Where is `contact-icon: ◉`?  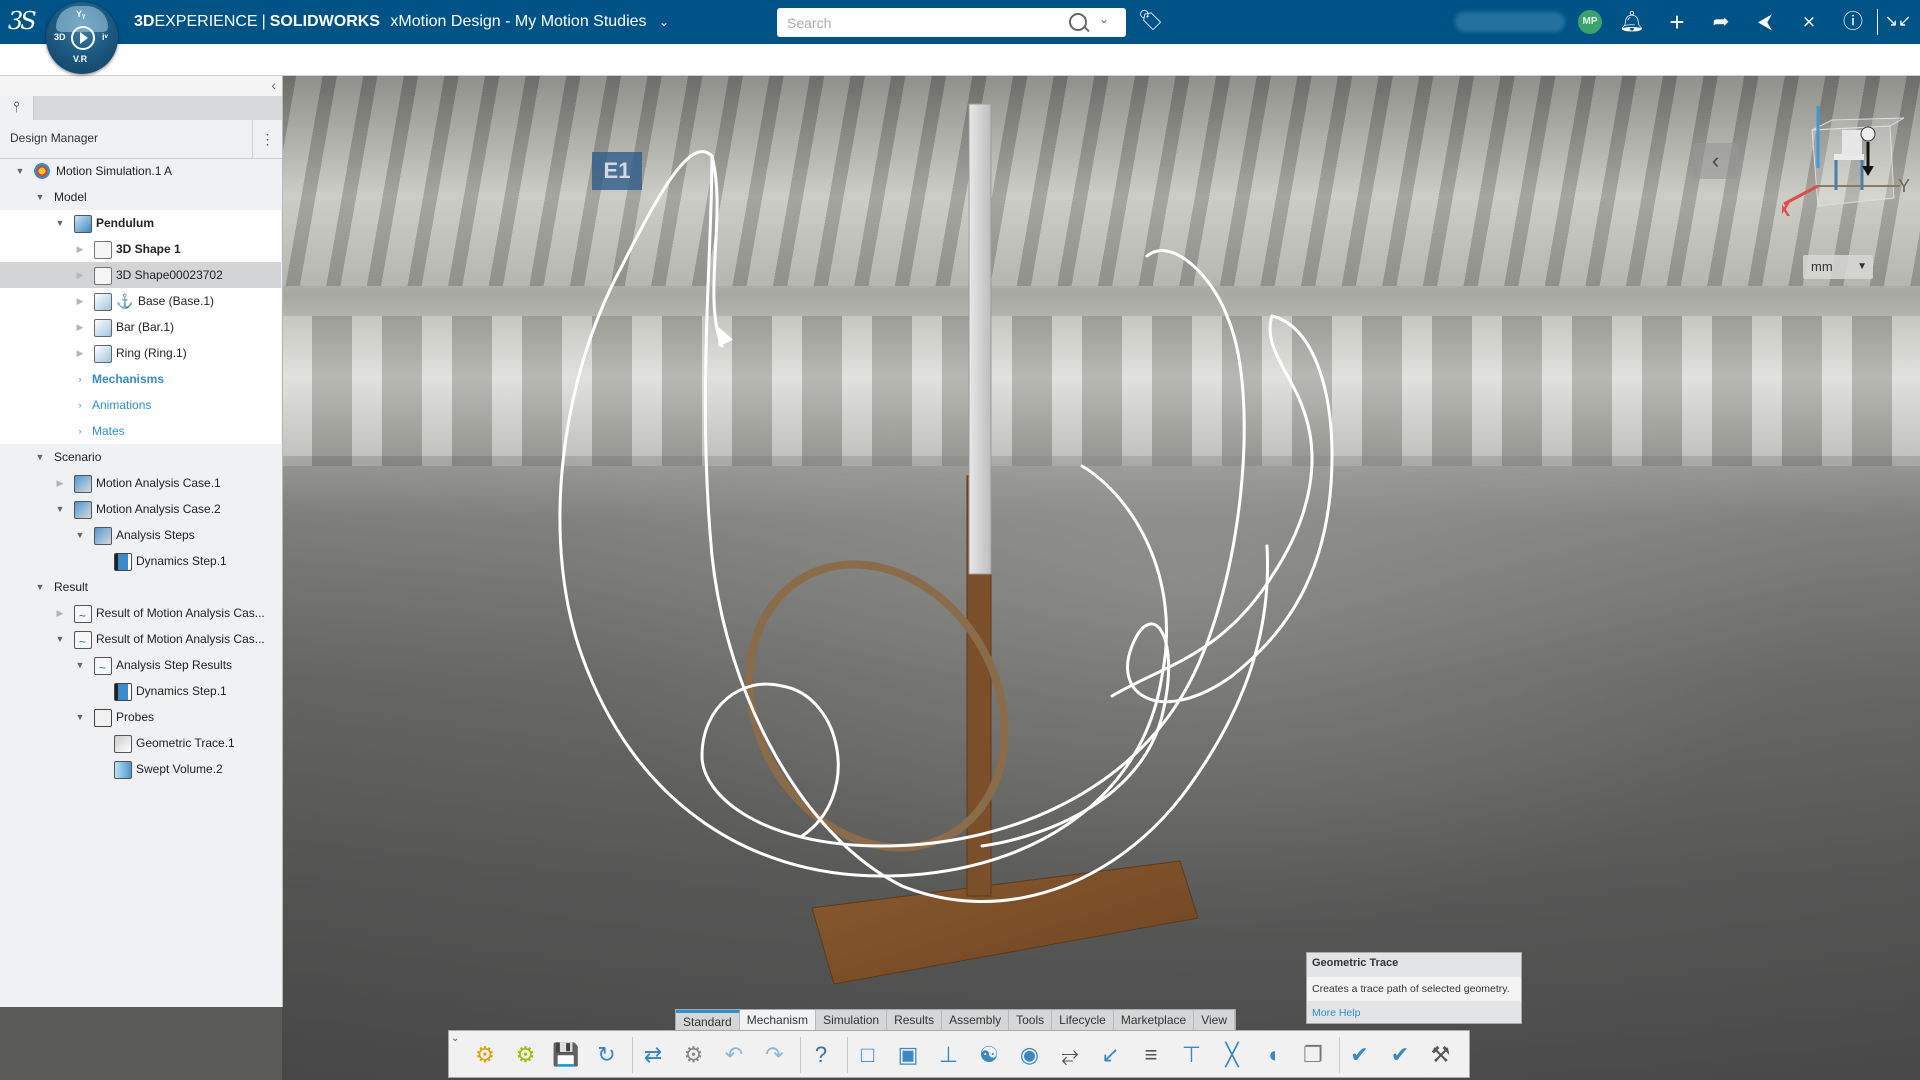
contact-icon: ◉ is located at coordinates (1030, 1055).